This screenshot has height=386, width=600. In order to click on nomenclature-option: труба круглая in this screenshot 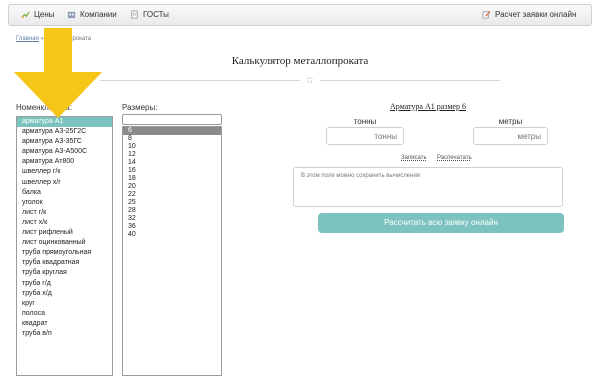, I will do `click(64, 273)`.